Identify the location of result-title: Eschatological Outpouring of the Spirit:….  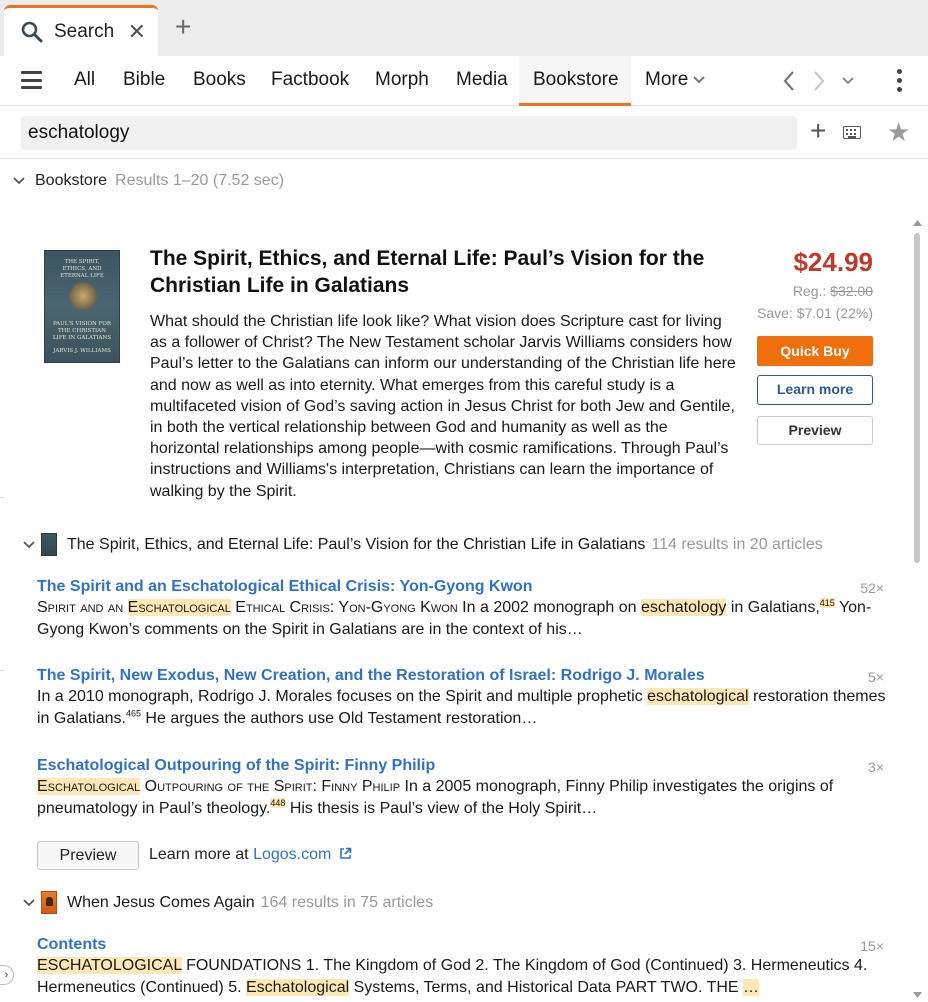
(462, 766).